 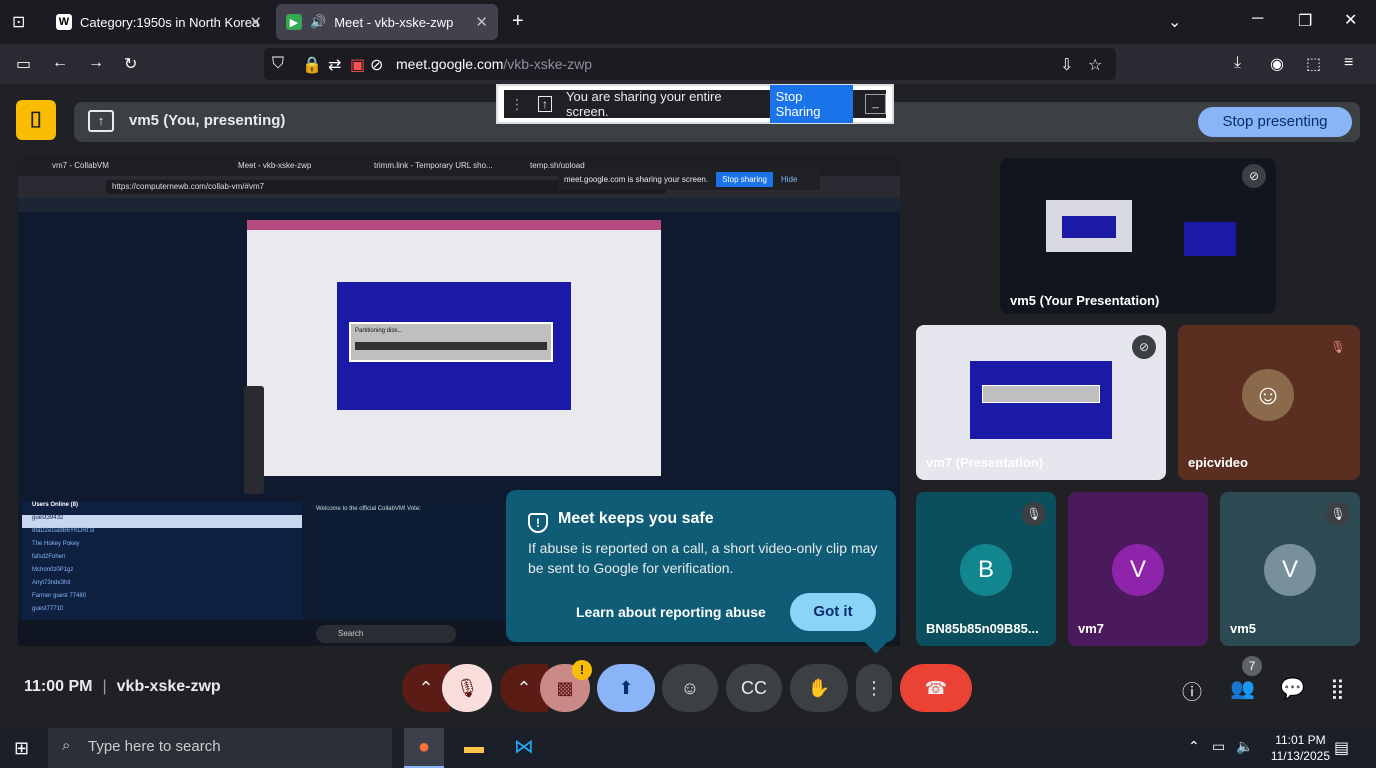 What do you see at coordinates (312, 65) in the screenshot?
I see `lock-icon: 🔒` at bounding box center [312, 65].